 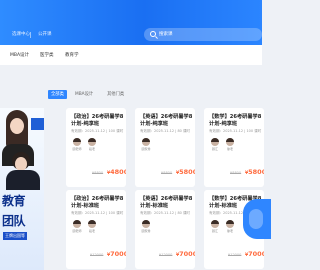 What do you see at coordinates (57, 94) in the screenshot?
I see `filter-all: 全部类` at bounding box center [57, 94].